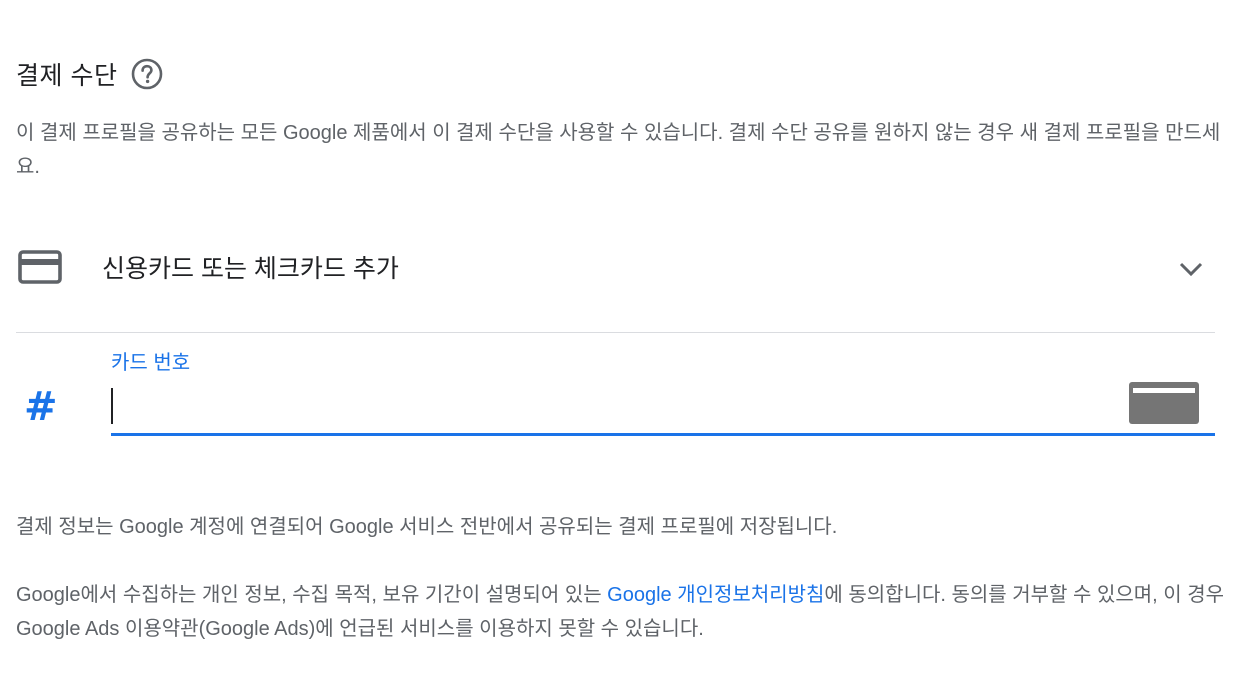 Image resolution: width=1258 pixels, height=700 pixels. I want to click on page-title: 결제 수단, so click(67, 76).